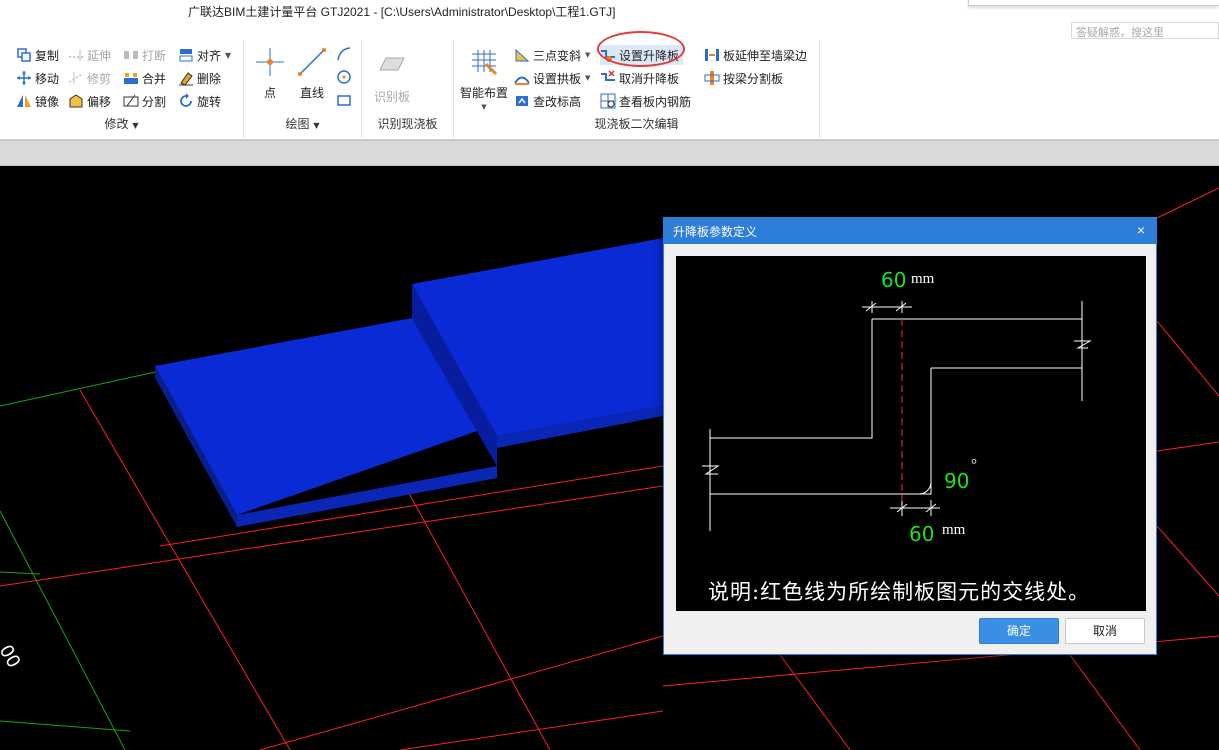  Describe the element at coordinates (649, 55) in the screenshot. I see `set-drop-slab-label: 设置升降板` at that location.